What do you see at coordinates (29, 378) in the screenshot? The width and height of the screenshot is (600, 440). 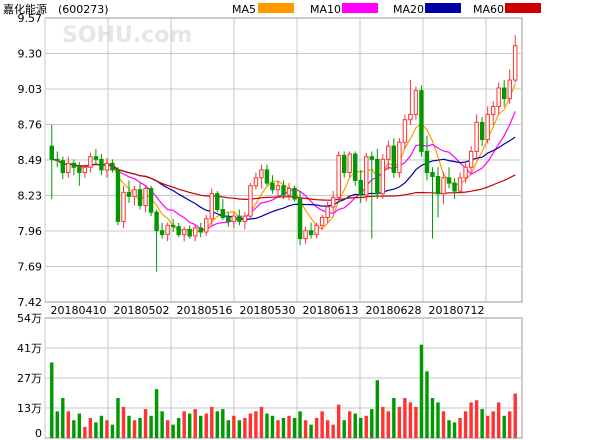 I see `volume-tick-label: 27万` at bounding box center [29, 378].